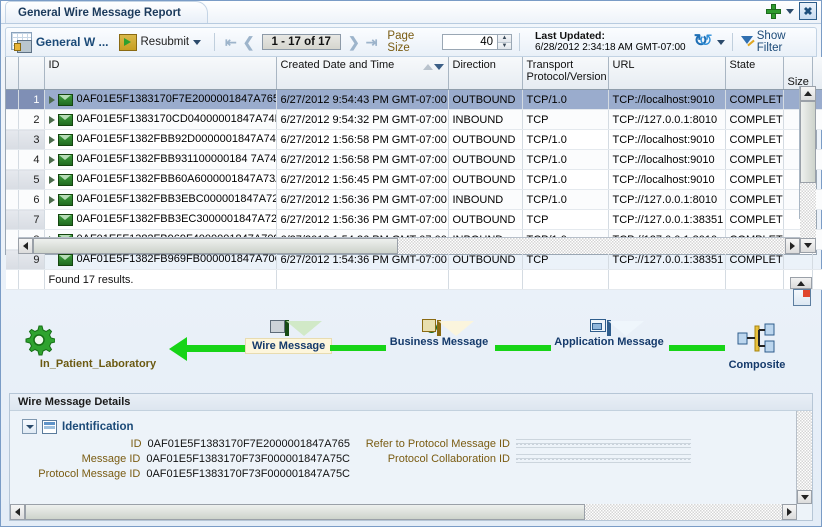 This screenshot has width=822, height=527. Describe the element at coordinates (703, 41) in the screenshot. I see `refresh-icon` at that location.